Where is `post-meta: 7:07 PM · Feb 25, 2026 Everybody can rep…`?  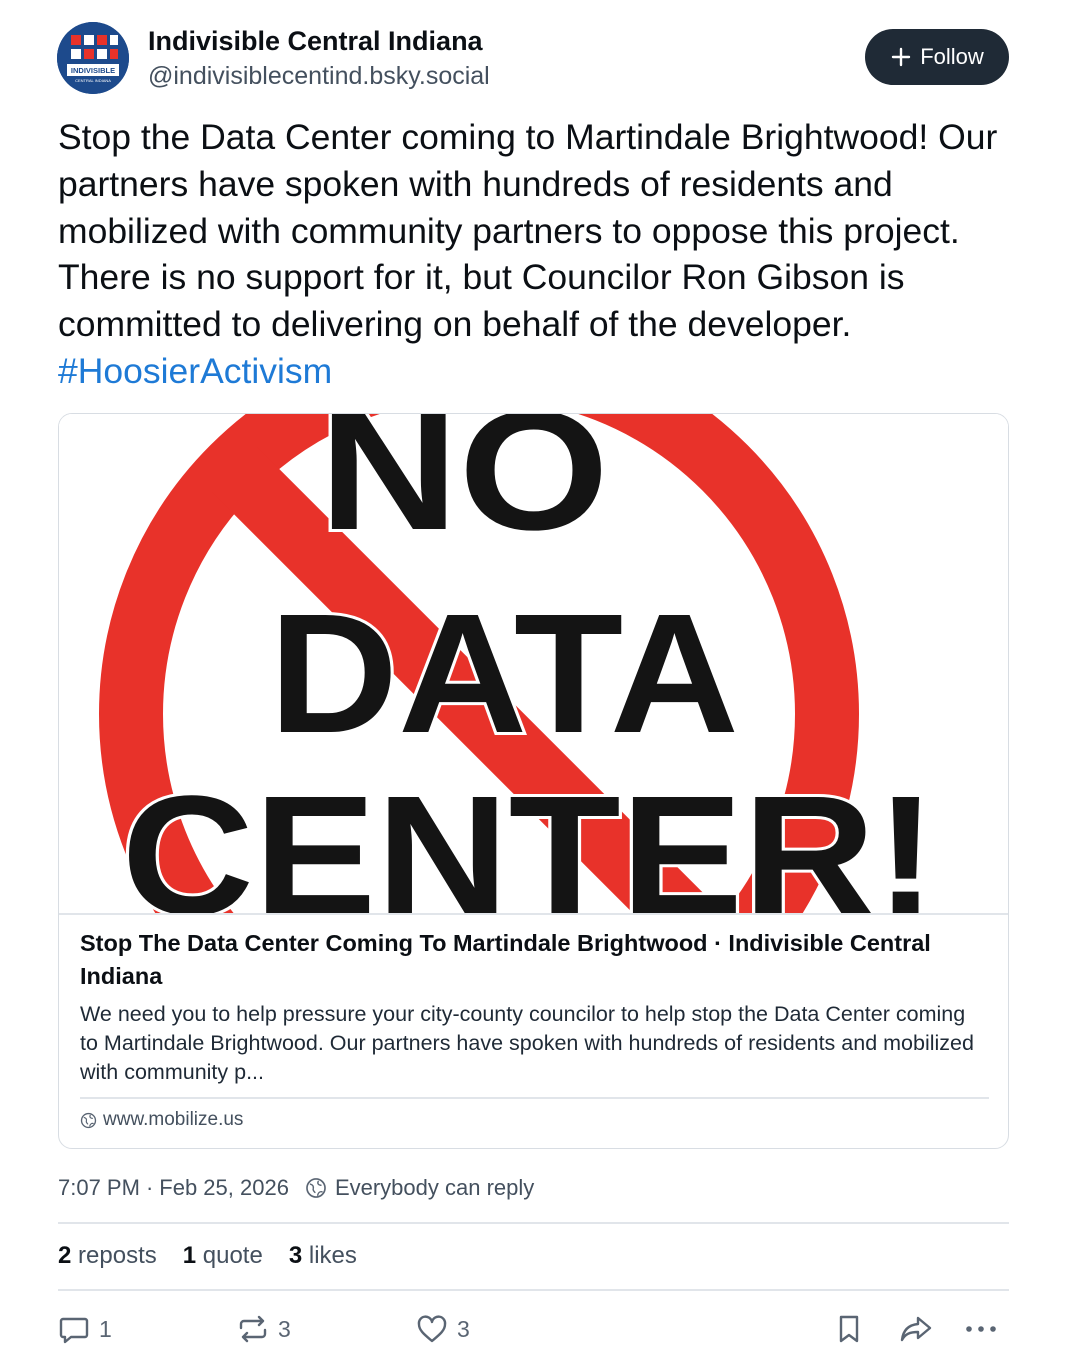 post-meta: 7:07 PM · Feb 25, 2026 Everybody can rep… is located at coordinates (296, 1188).